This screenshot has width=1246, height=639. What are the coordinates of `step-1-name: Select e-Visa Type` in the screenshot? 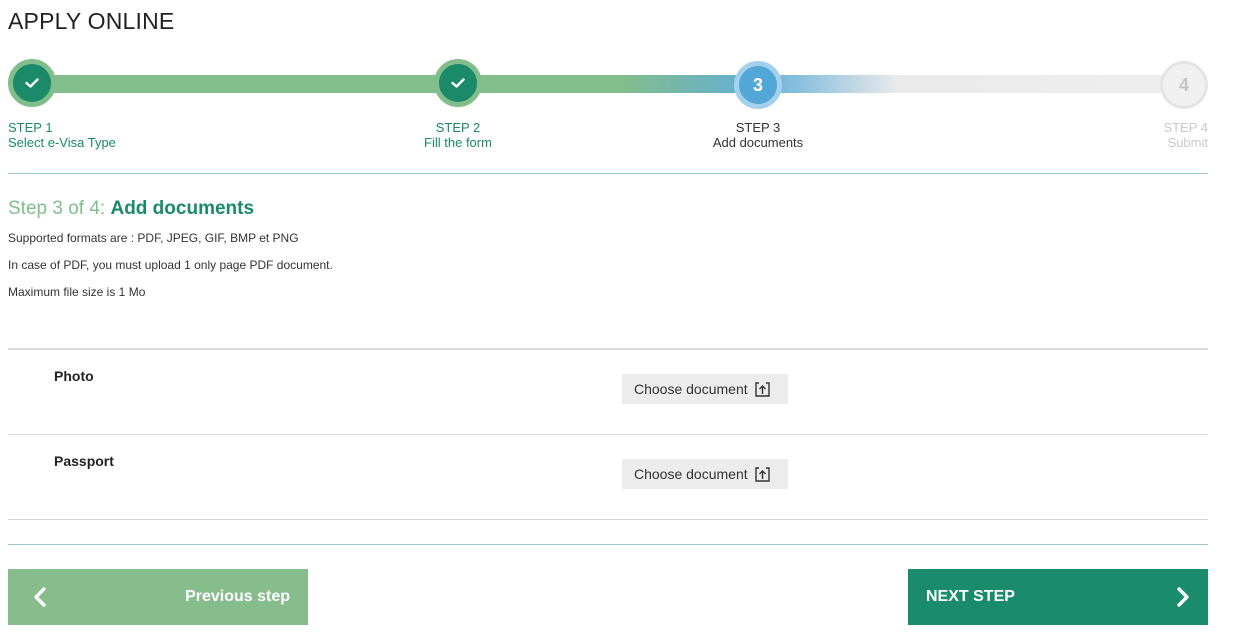 It's located at (62, 142).